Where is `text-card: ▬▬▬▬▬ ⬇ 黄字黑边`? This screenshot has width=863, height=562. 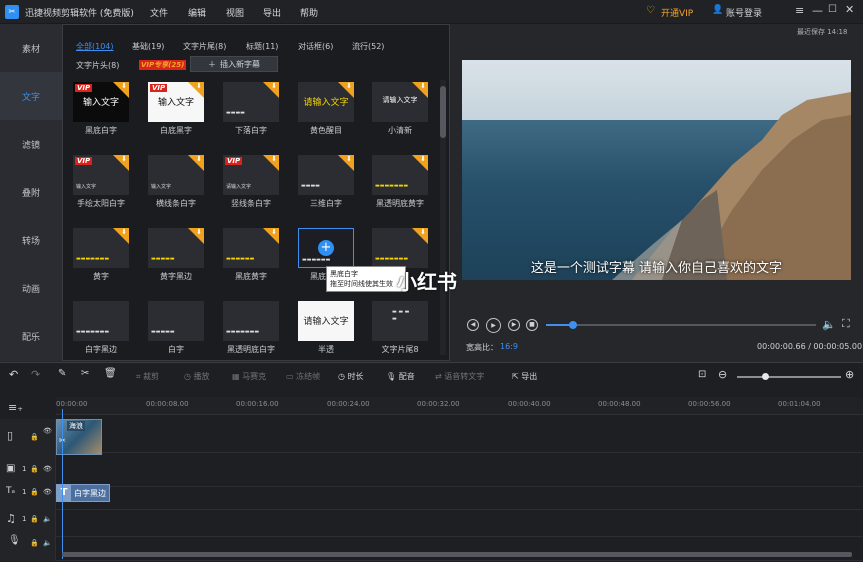
text-card: ▬▬▬▬▬ ⬇ 黄字黑边 is located at coordinates (176, 261).